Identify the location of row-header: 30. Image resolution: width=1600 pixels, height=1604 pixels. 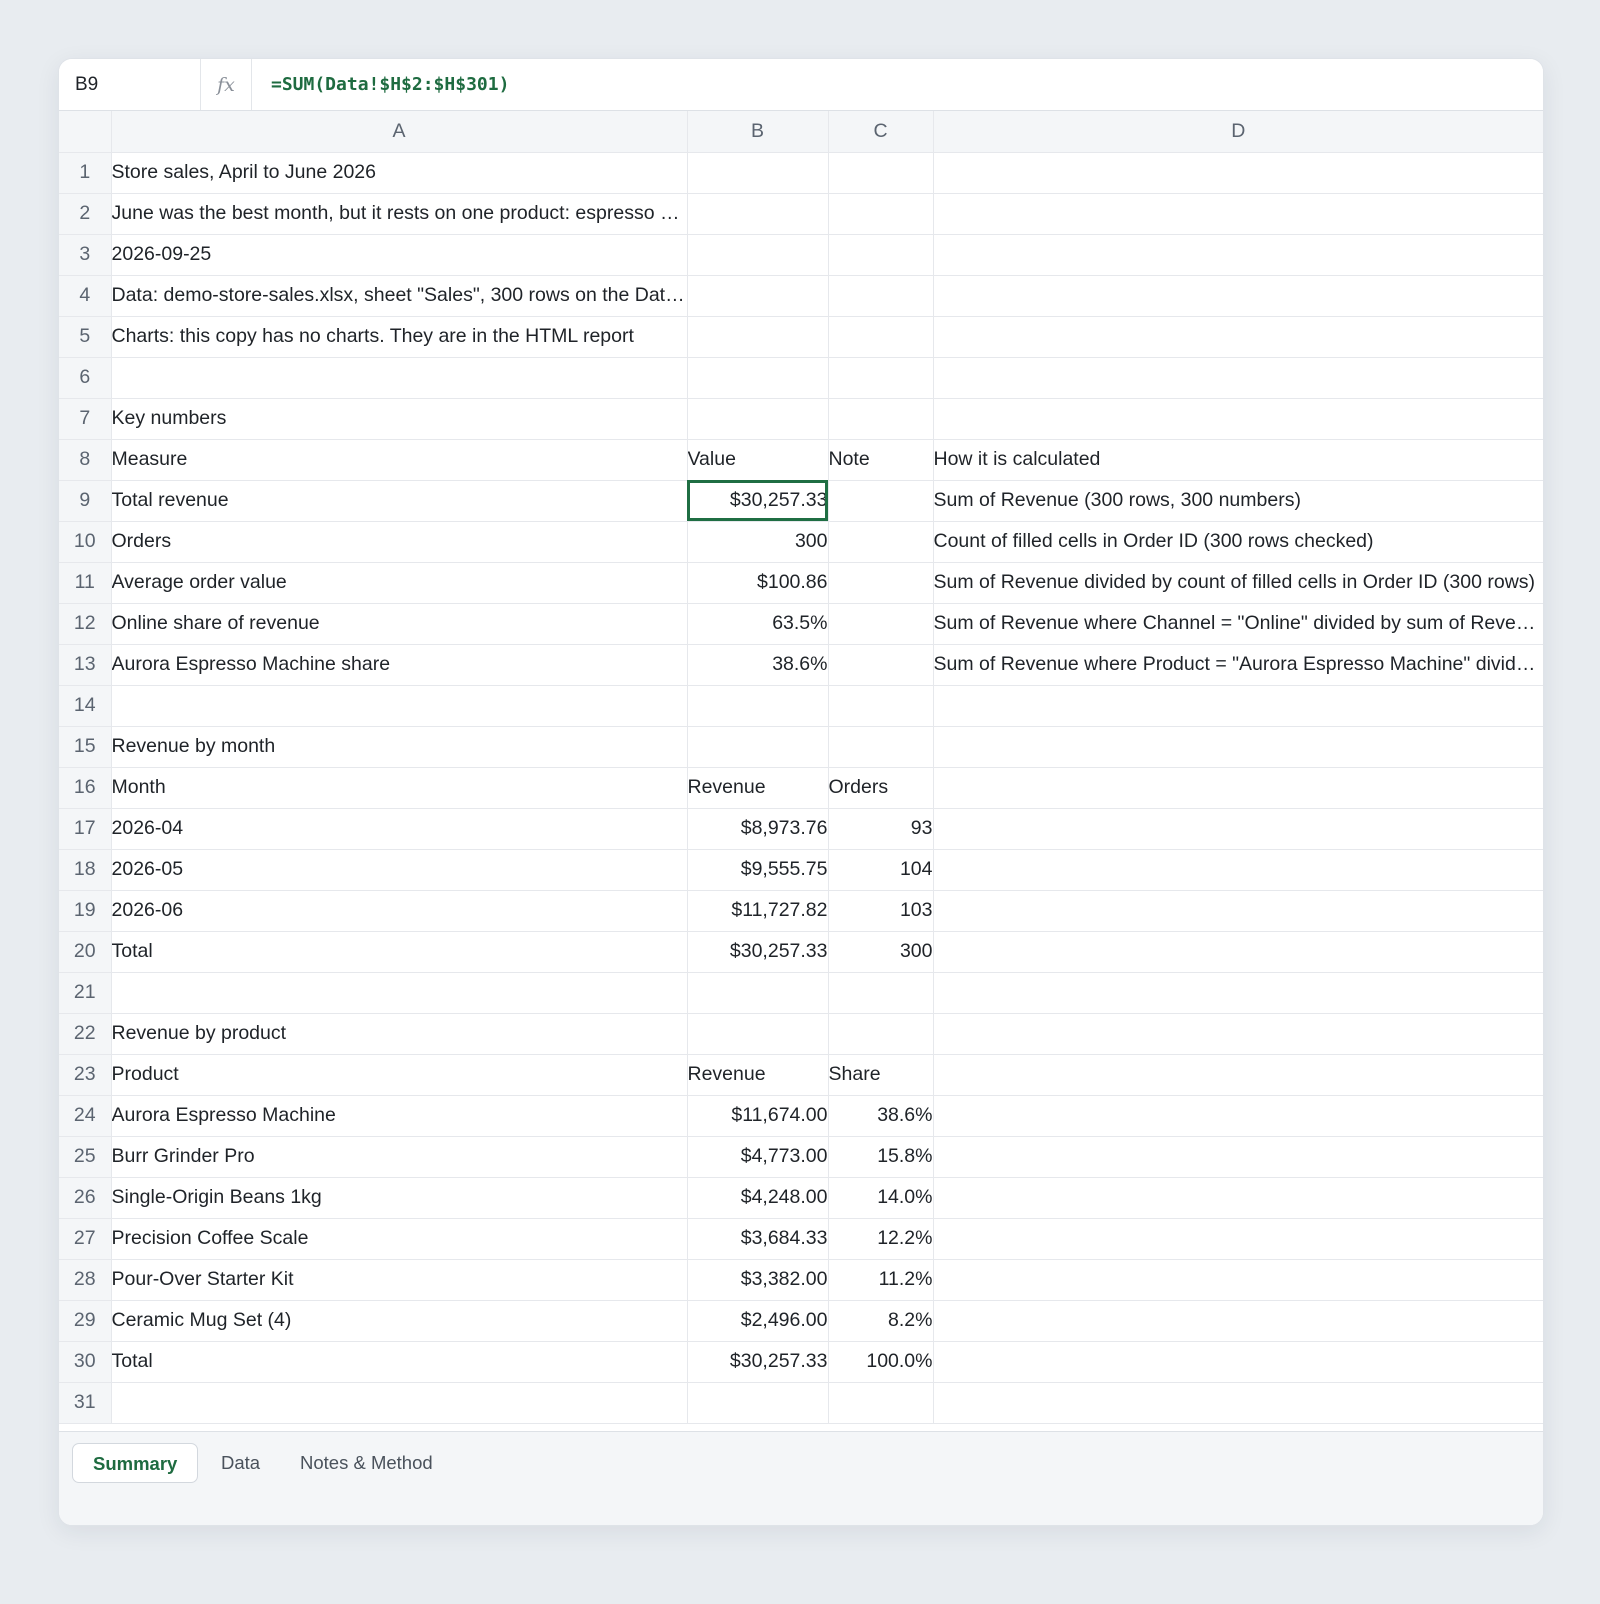
(85, 1362).